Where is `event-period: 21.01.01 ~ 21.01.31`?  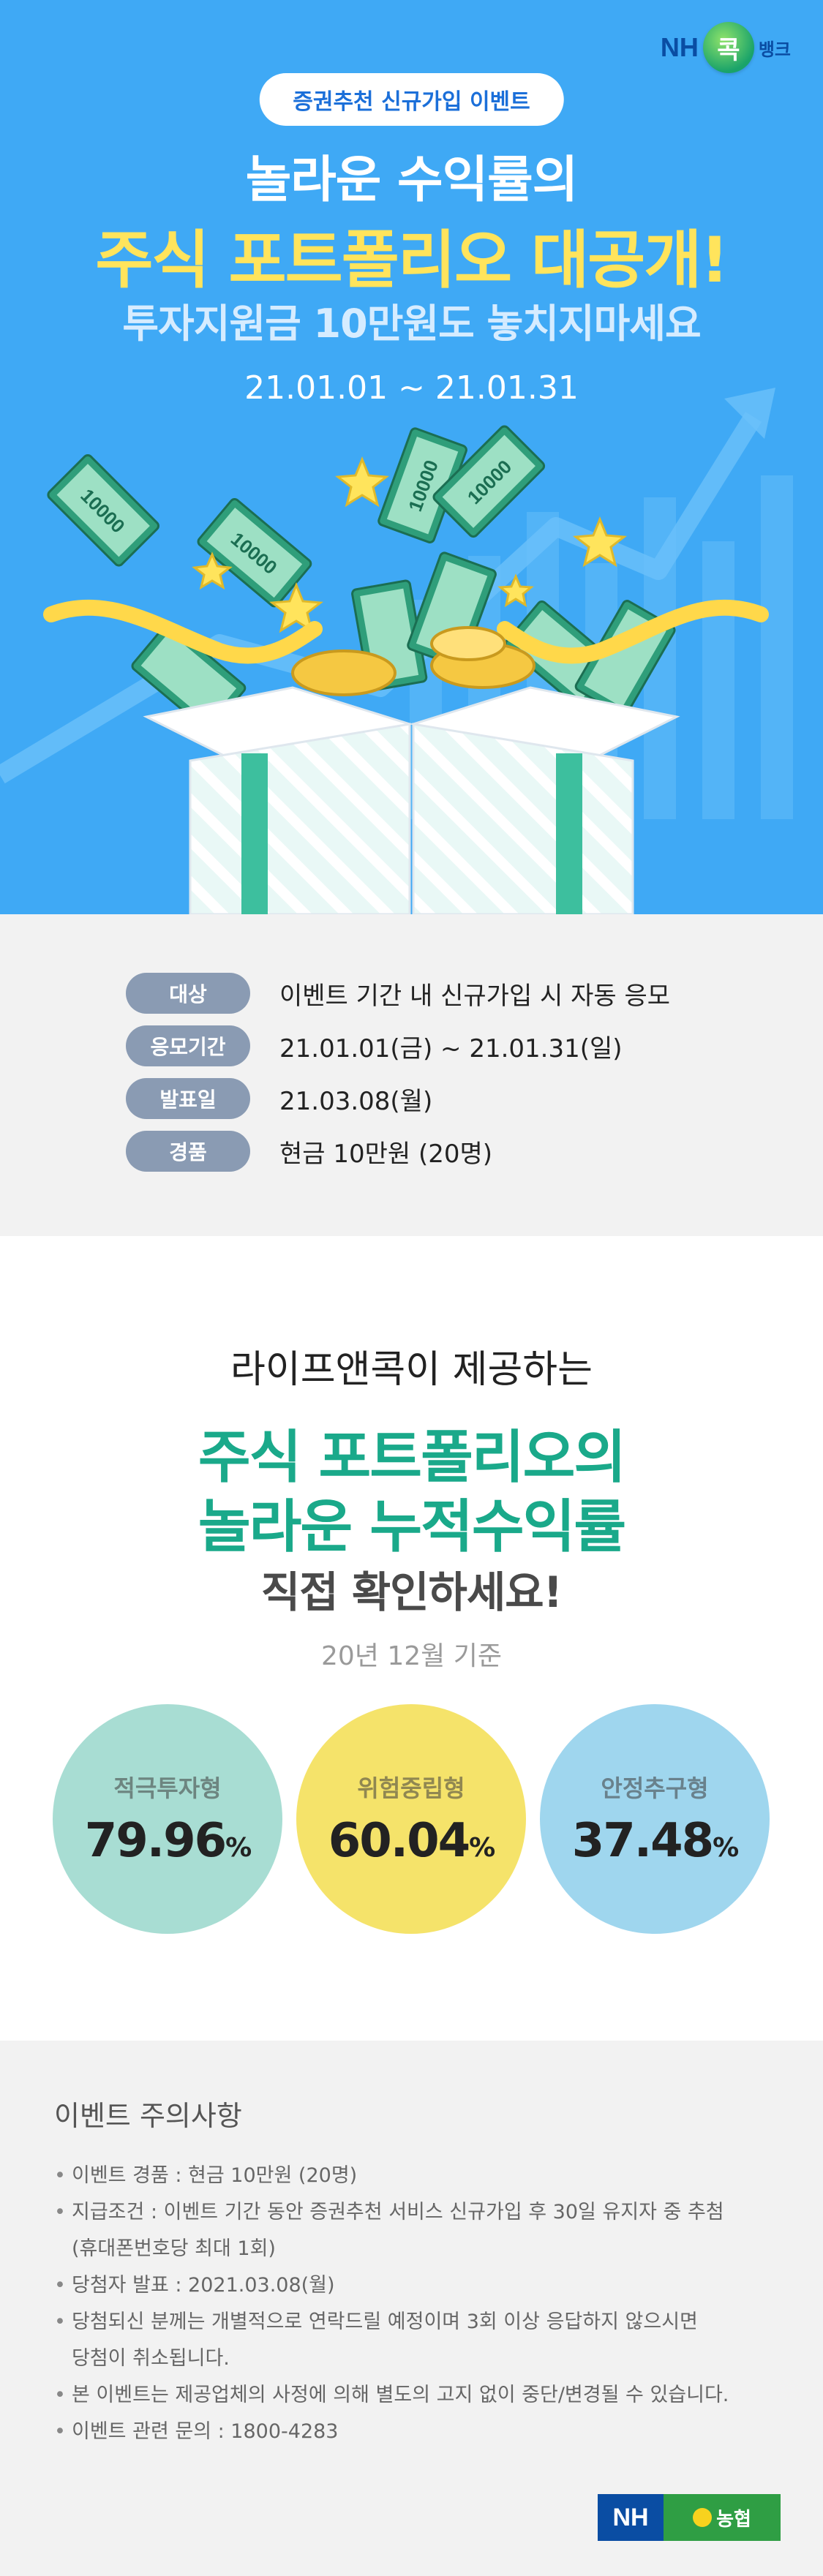
event-period: 21.01.01 ~ 21.01.31 is located at coordinates (411, 388).